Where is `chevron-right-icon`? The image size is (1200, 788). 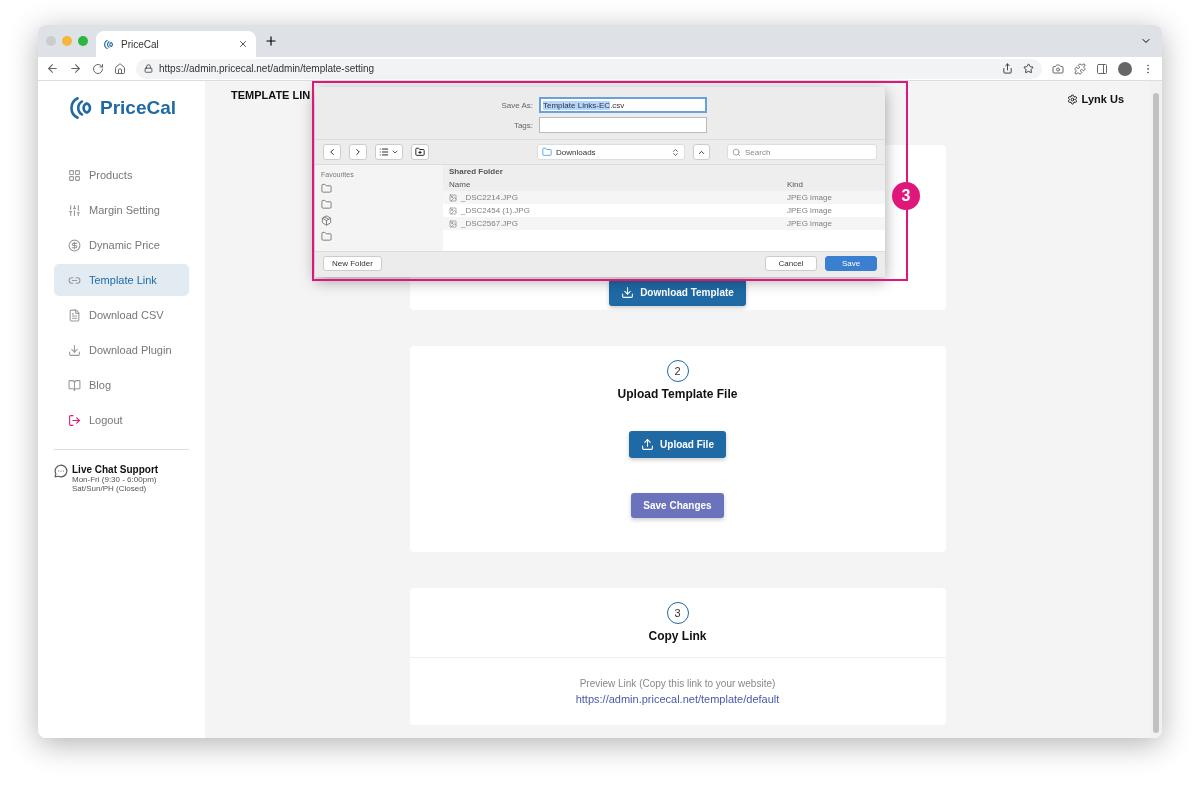 chevron-right-icon is located at coordinates (358, 152).